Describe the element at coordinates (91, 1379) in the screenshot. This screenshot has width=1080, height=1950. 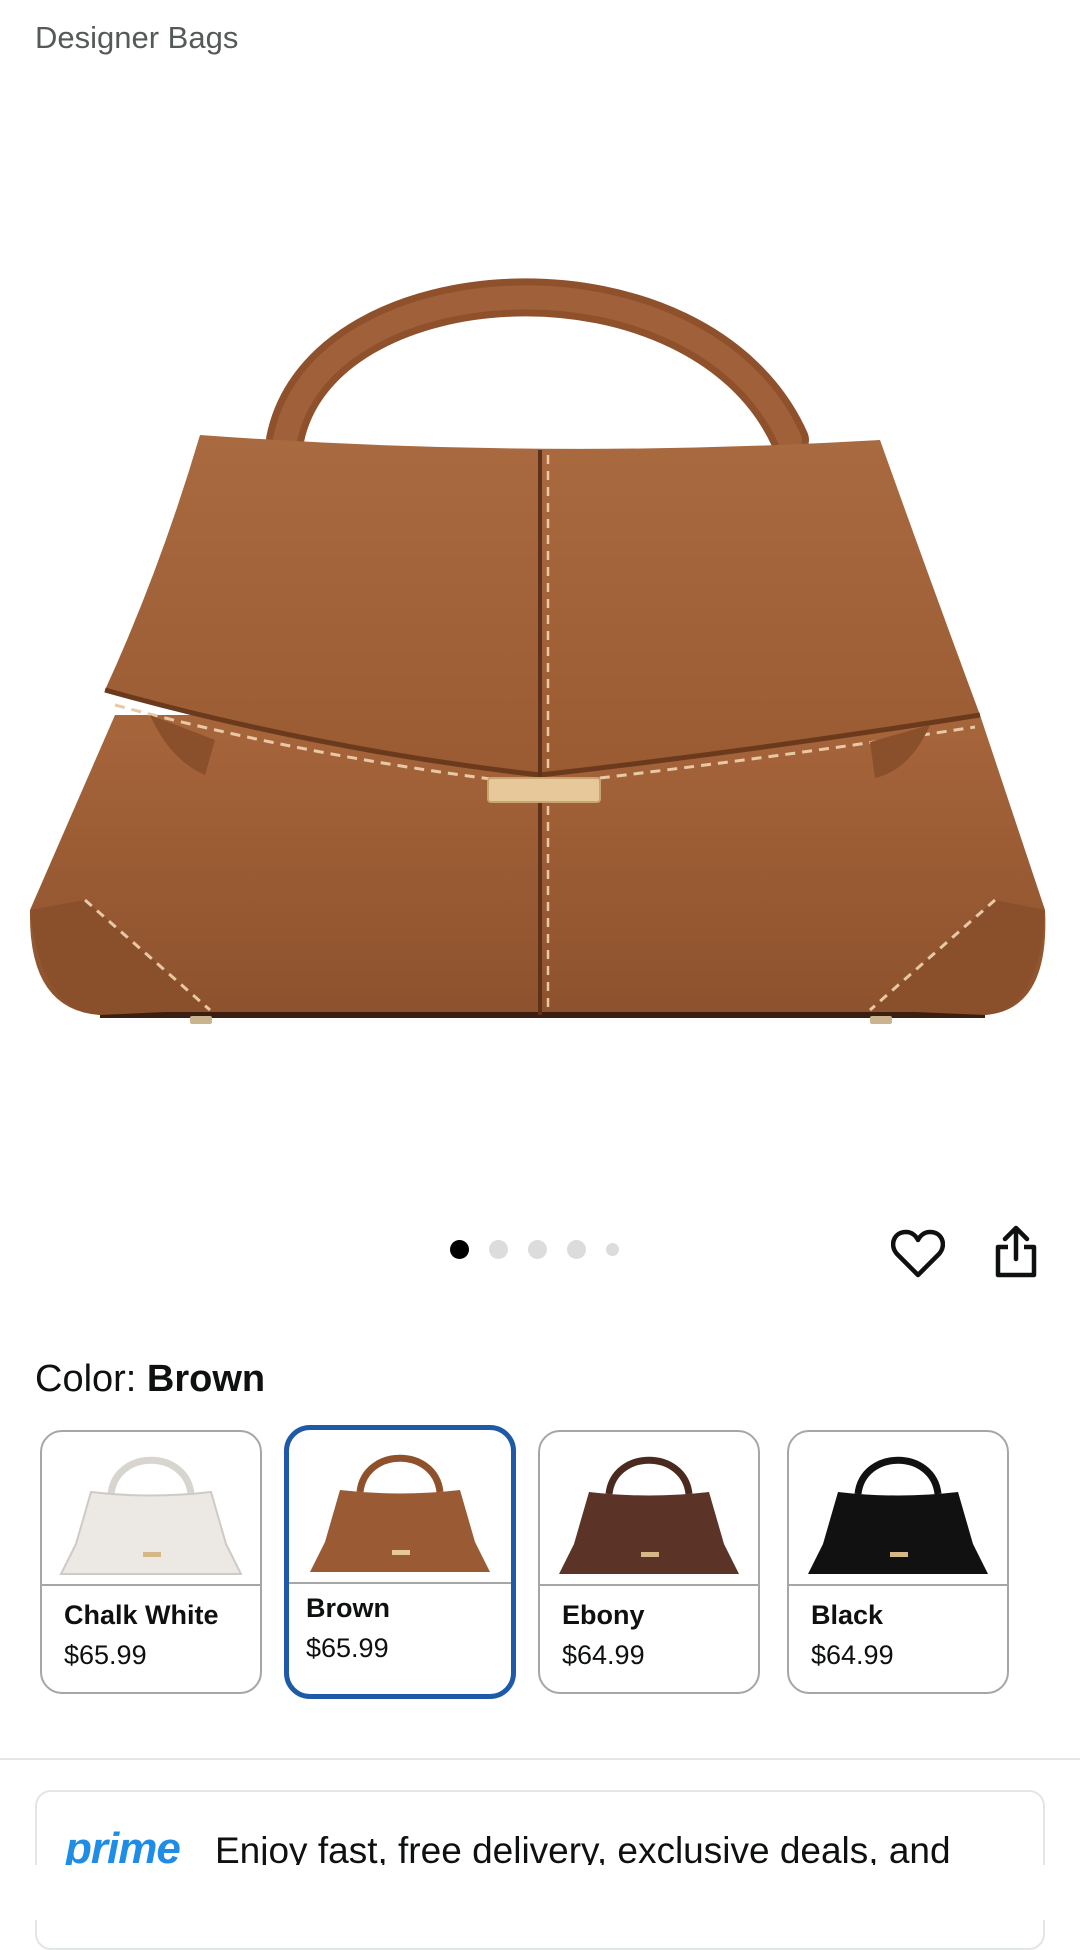
I see `color-label-text: Color:` at that location.